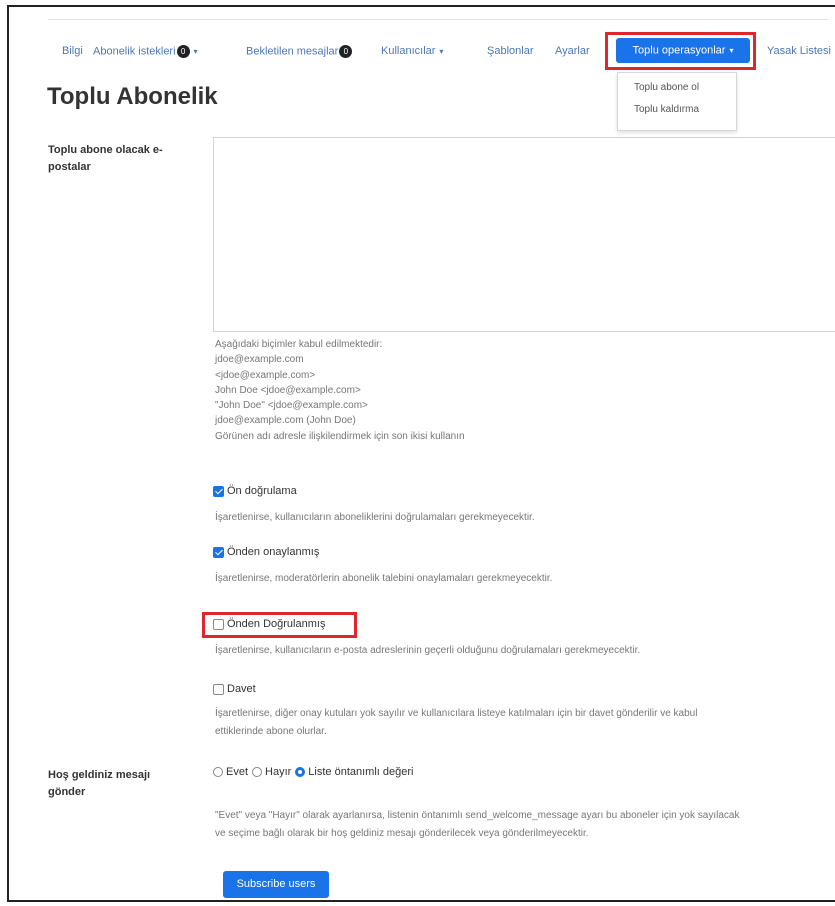 Image resolution: width=835 pixels, height=906 pixels. What do you see at coordinates (99, 783) in the screenshot?
I see `welcome-field-label: Hoş geldiniz mesajı gönder` at bounding box center [99, 783].